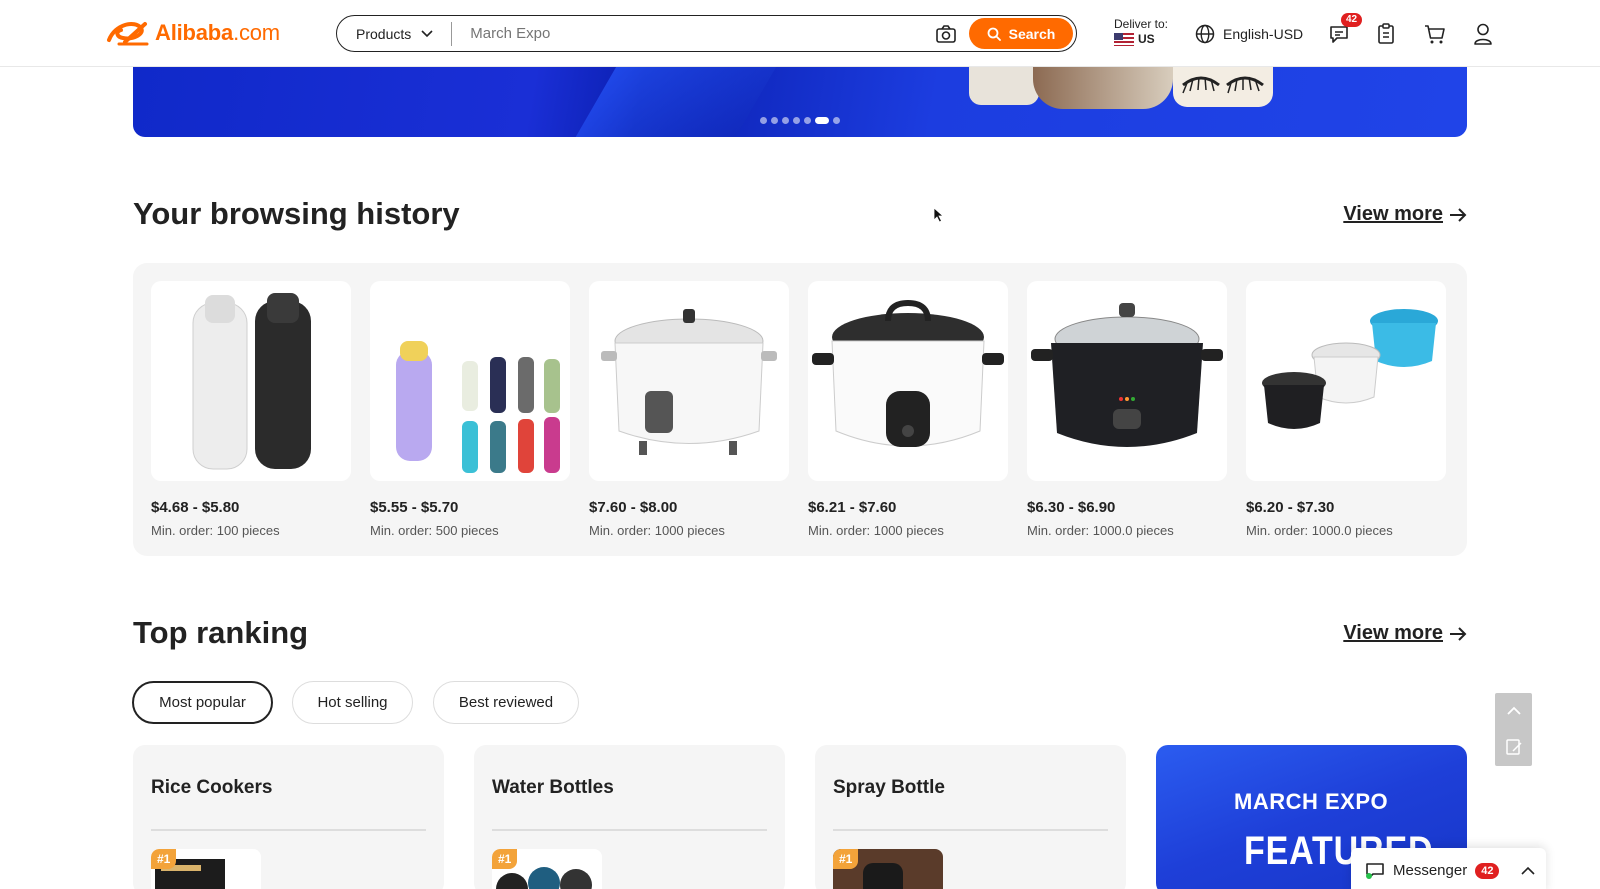 The image size is (1600, 889). I want to click on top-ranking-view-more: View more, so click(1405, 633).